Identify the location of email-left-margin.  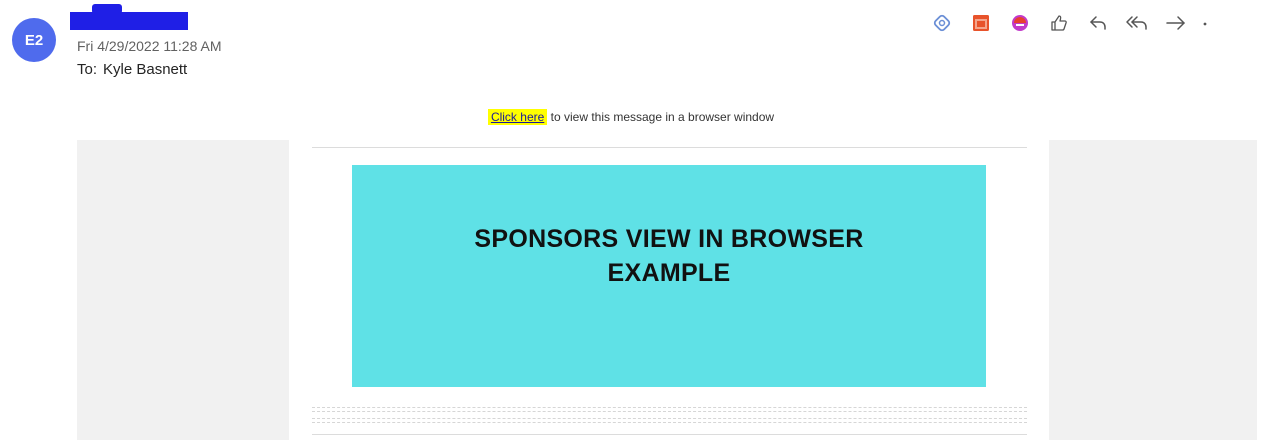
(183, 290).